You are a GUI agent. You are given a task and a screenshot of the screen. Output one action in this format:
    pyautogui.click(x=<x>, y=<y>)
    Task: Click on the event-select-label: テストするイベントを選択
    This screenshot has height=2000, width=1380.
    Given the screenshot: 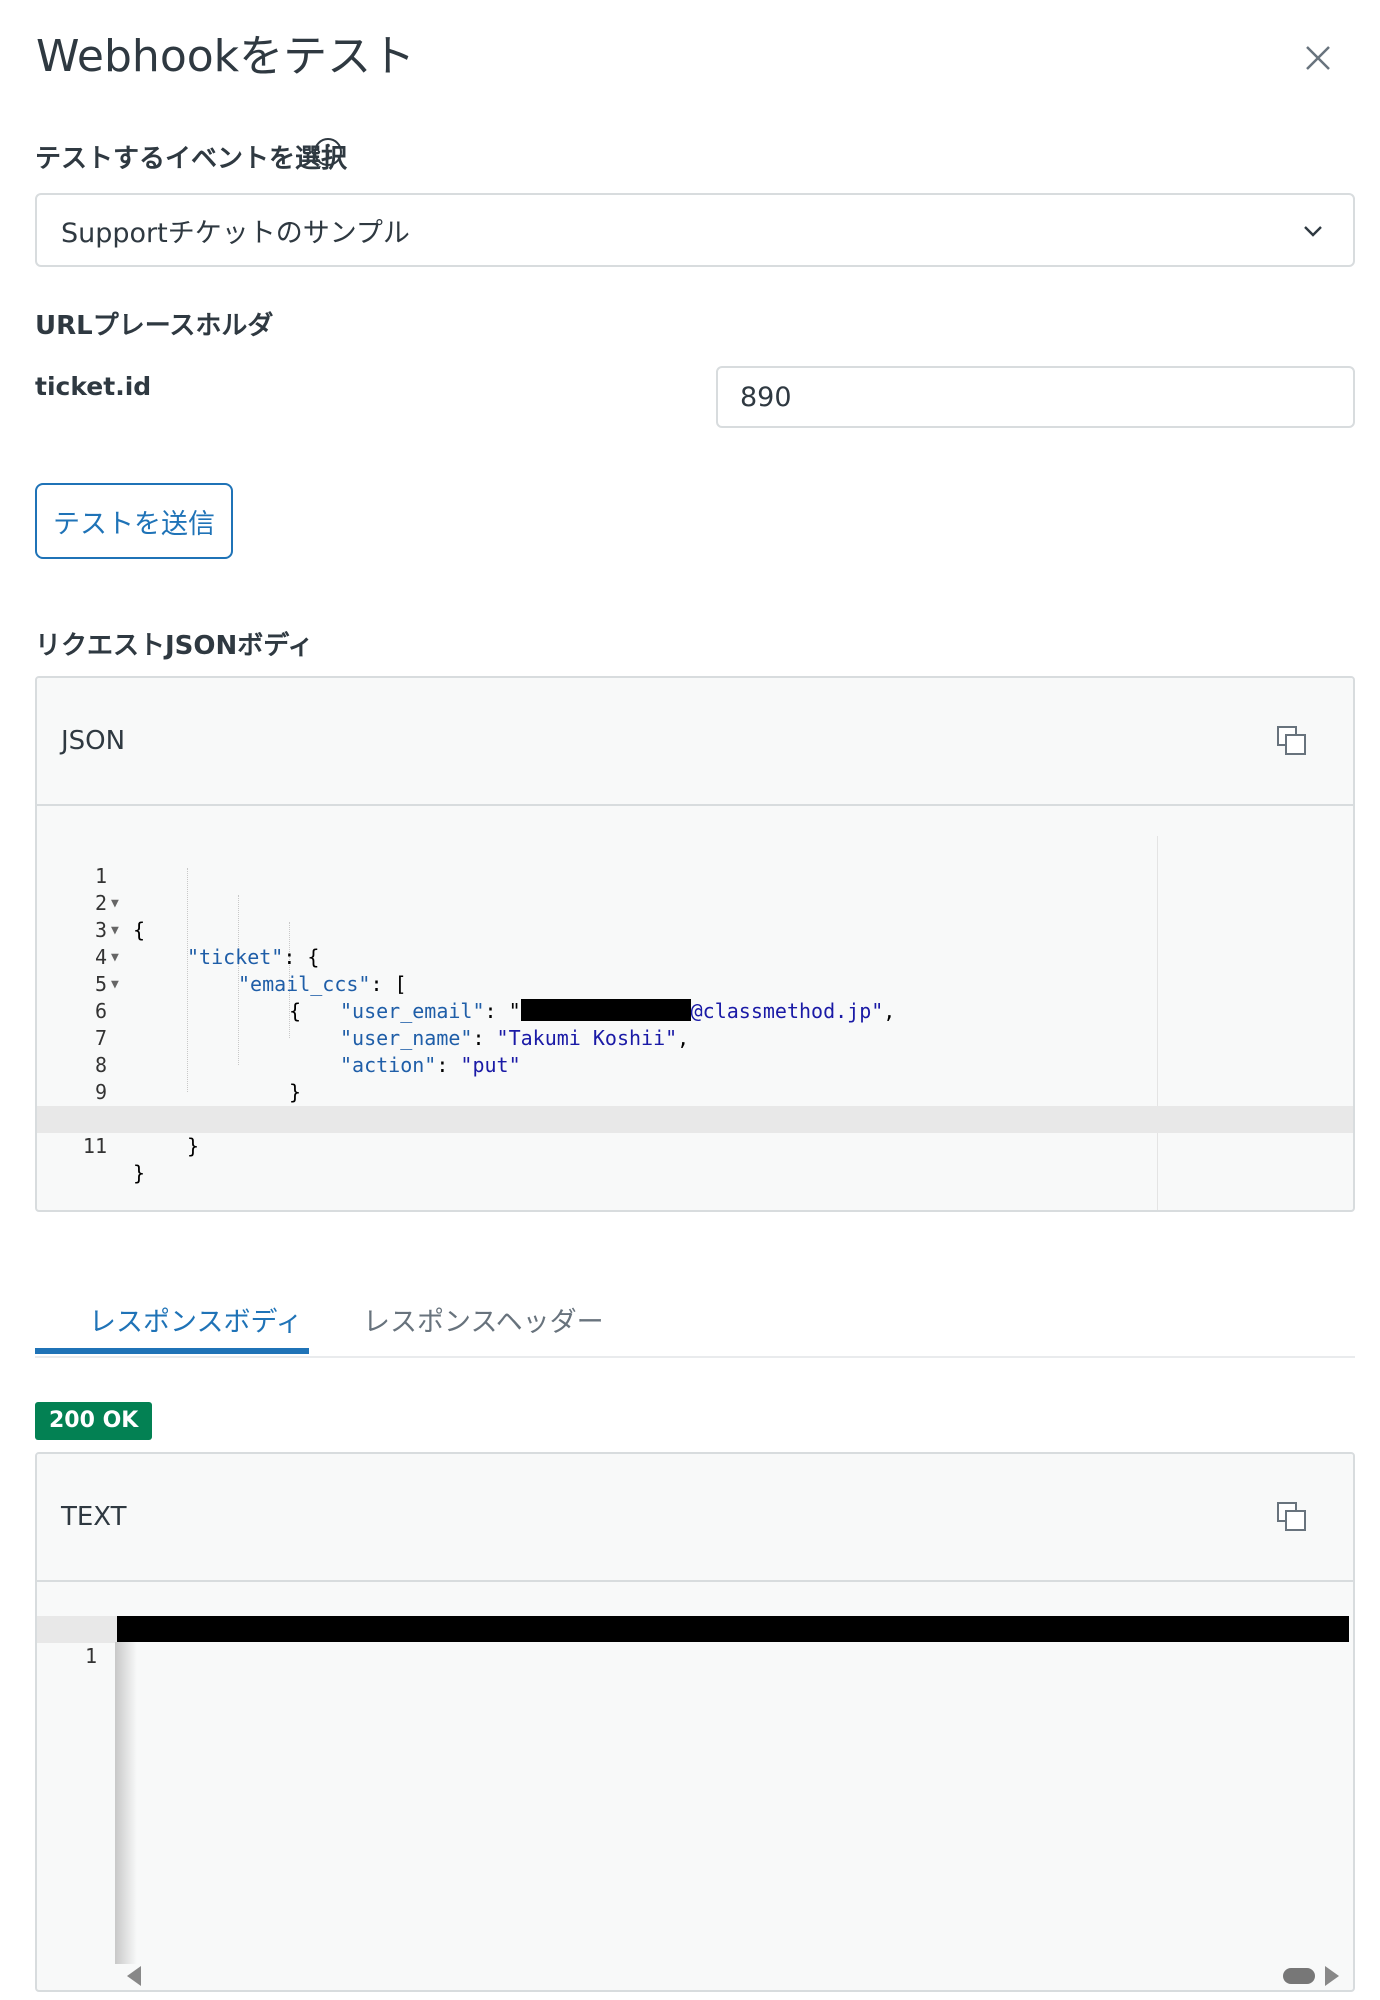 What is the action you would take?
    pyautogui.click(x=191, y=159)
    